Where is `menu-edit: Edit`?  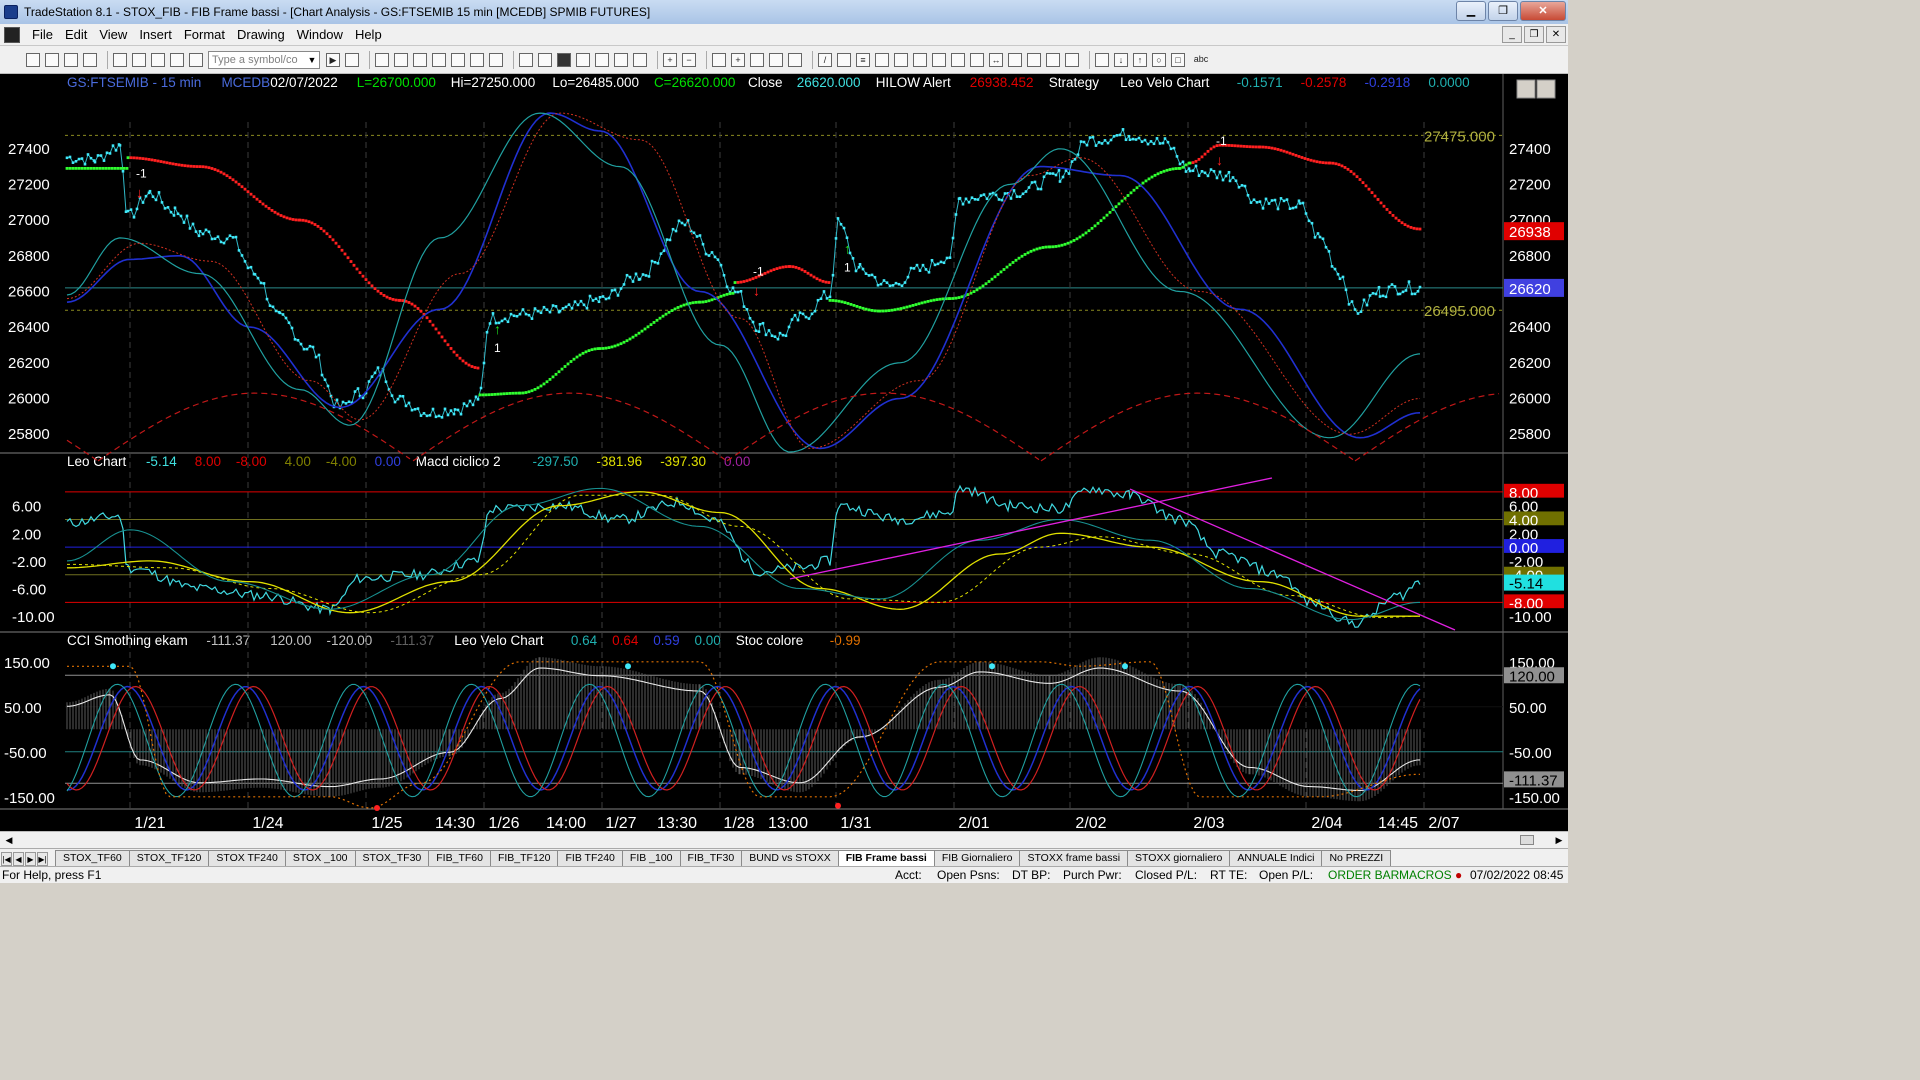 menu-edit: Edit is located at coordinates (76, 34).